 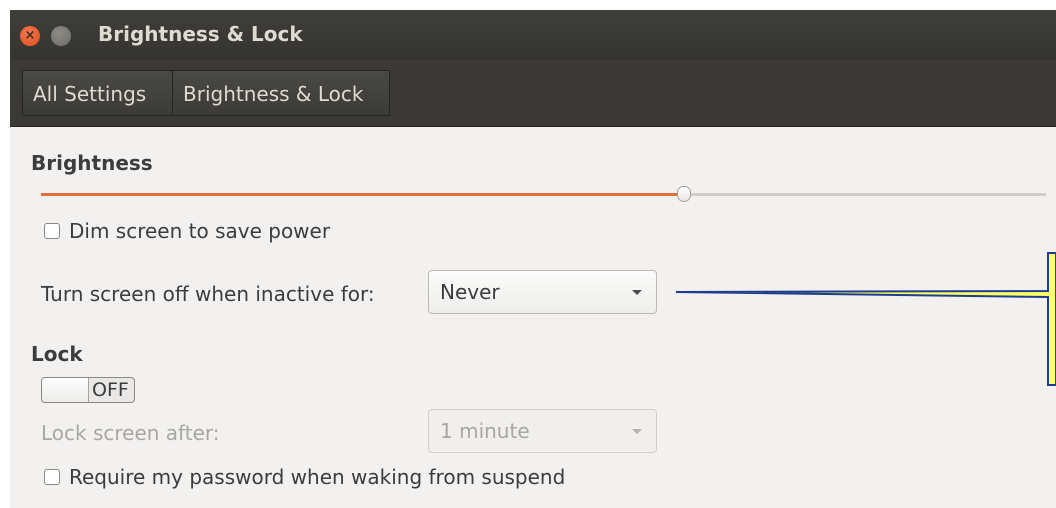 What do you see at coordinates (281, 93) in the screenshot?
I see `breadcrumb-brightness-lock: Brightness & Lock` at bounding box center [281, 93].